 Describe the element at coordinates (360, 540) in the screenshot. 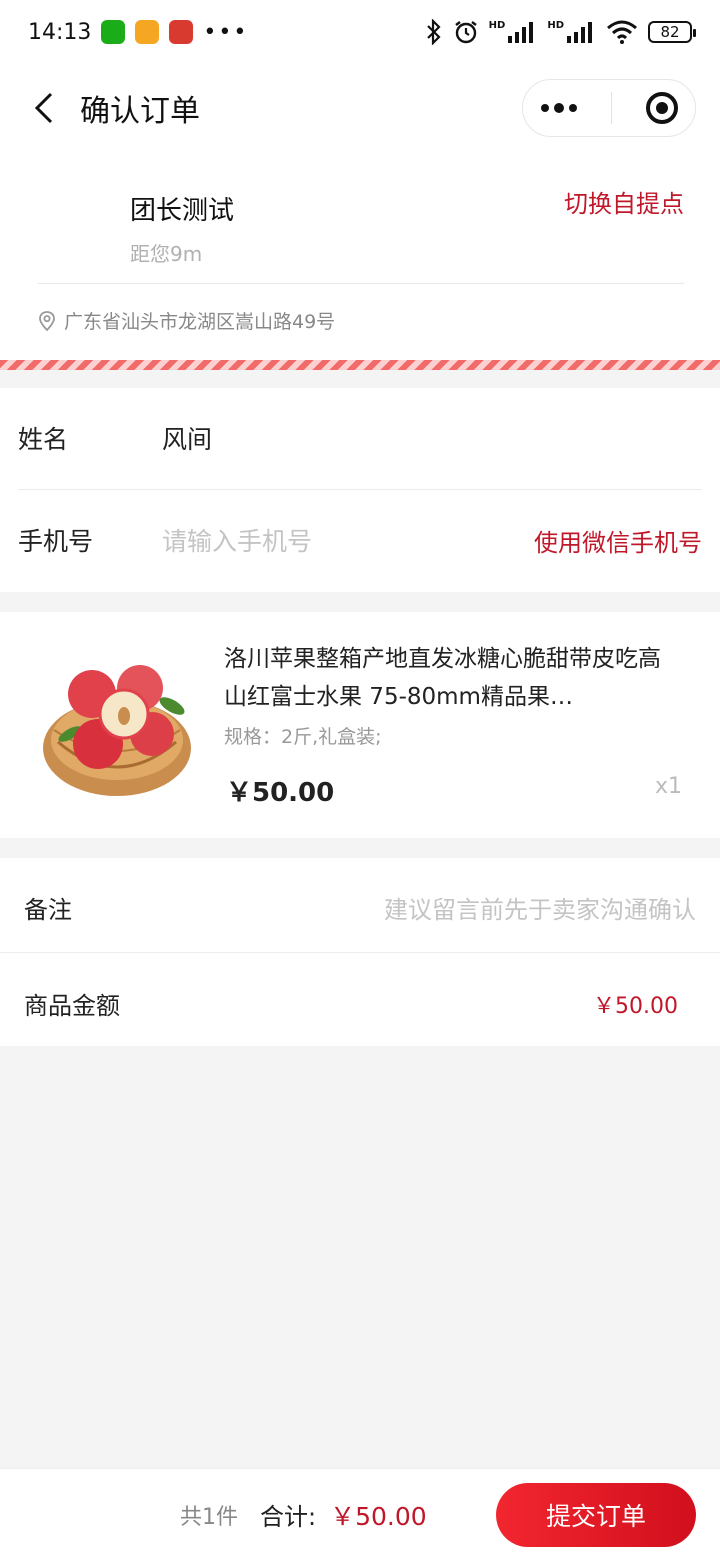

I see `phone-row: 手机号 请输入手机号 使用微信手机号` at that location.